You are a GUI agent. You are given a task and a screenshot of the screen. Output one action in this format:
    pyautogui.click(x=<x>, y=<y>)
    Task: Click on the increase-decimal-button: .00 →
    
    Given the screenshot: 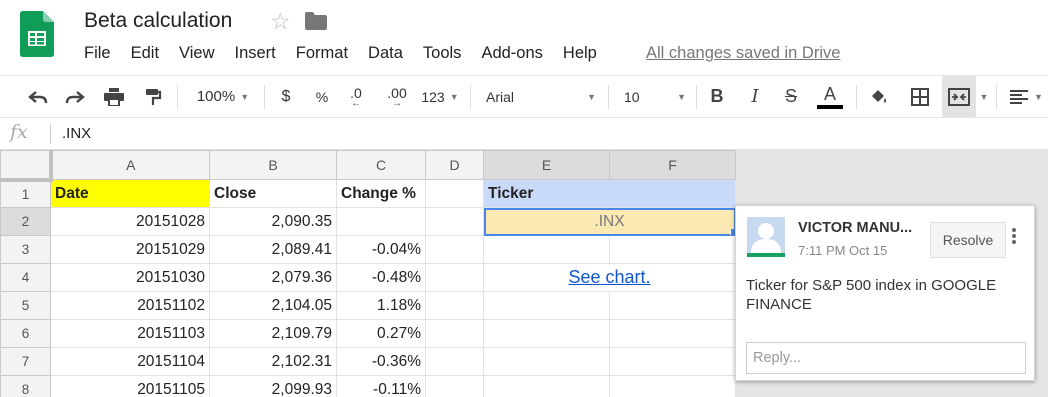 What is the action you would take?
    pyautogui.click(x=397, y=96)
    